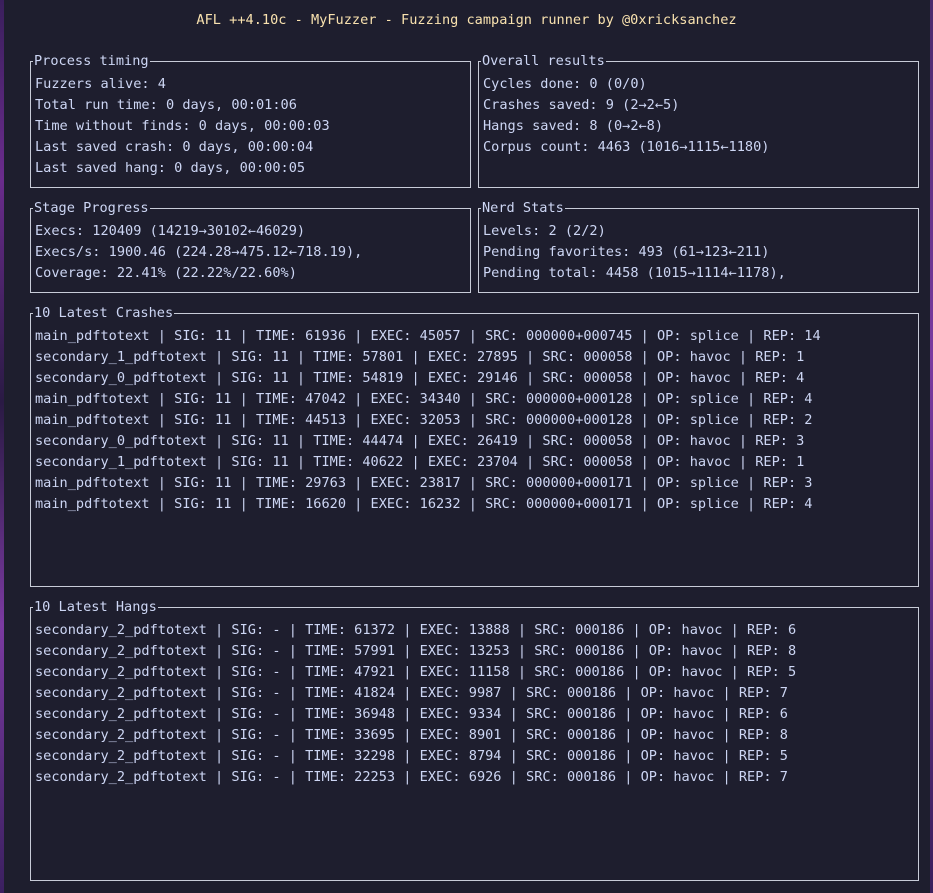 The height and width of the screenshot is (893, 933). I want to click on nerd-stats-title: Nerd Stats, so click(523, 208).